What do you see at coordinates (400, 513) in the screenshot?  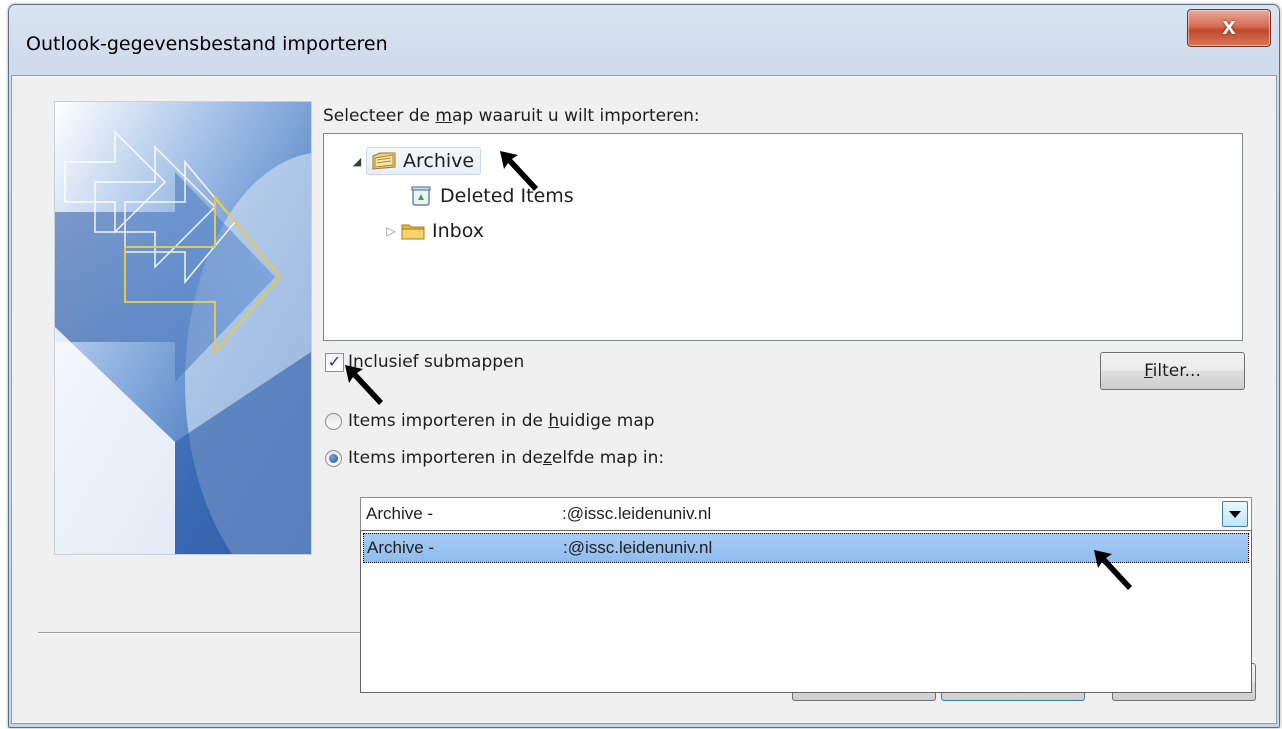 I see `combo-value-name: Archive -` at bounding box center [400, 513].